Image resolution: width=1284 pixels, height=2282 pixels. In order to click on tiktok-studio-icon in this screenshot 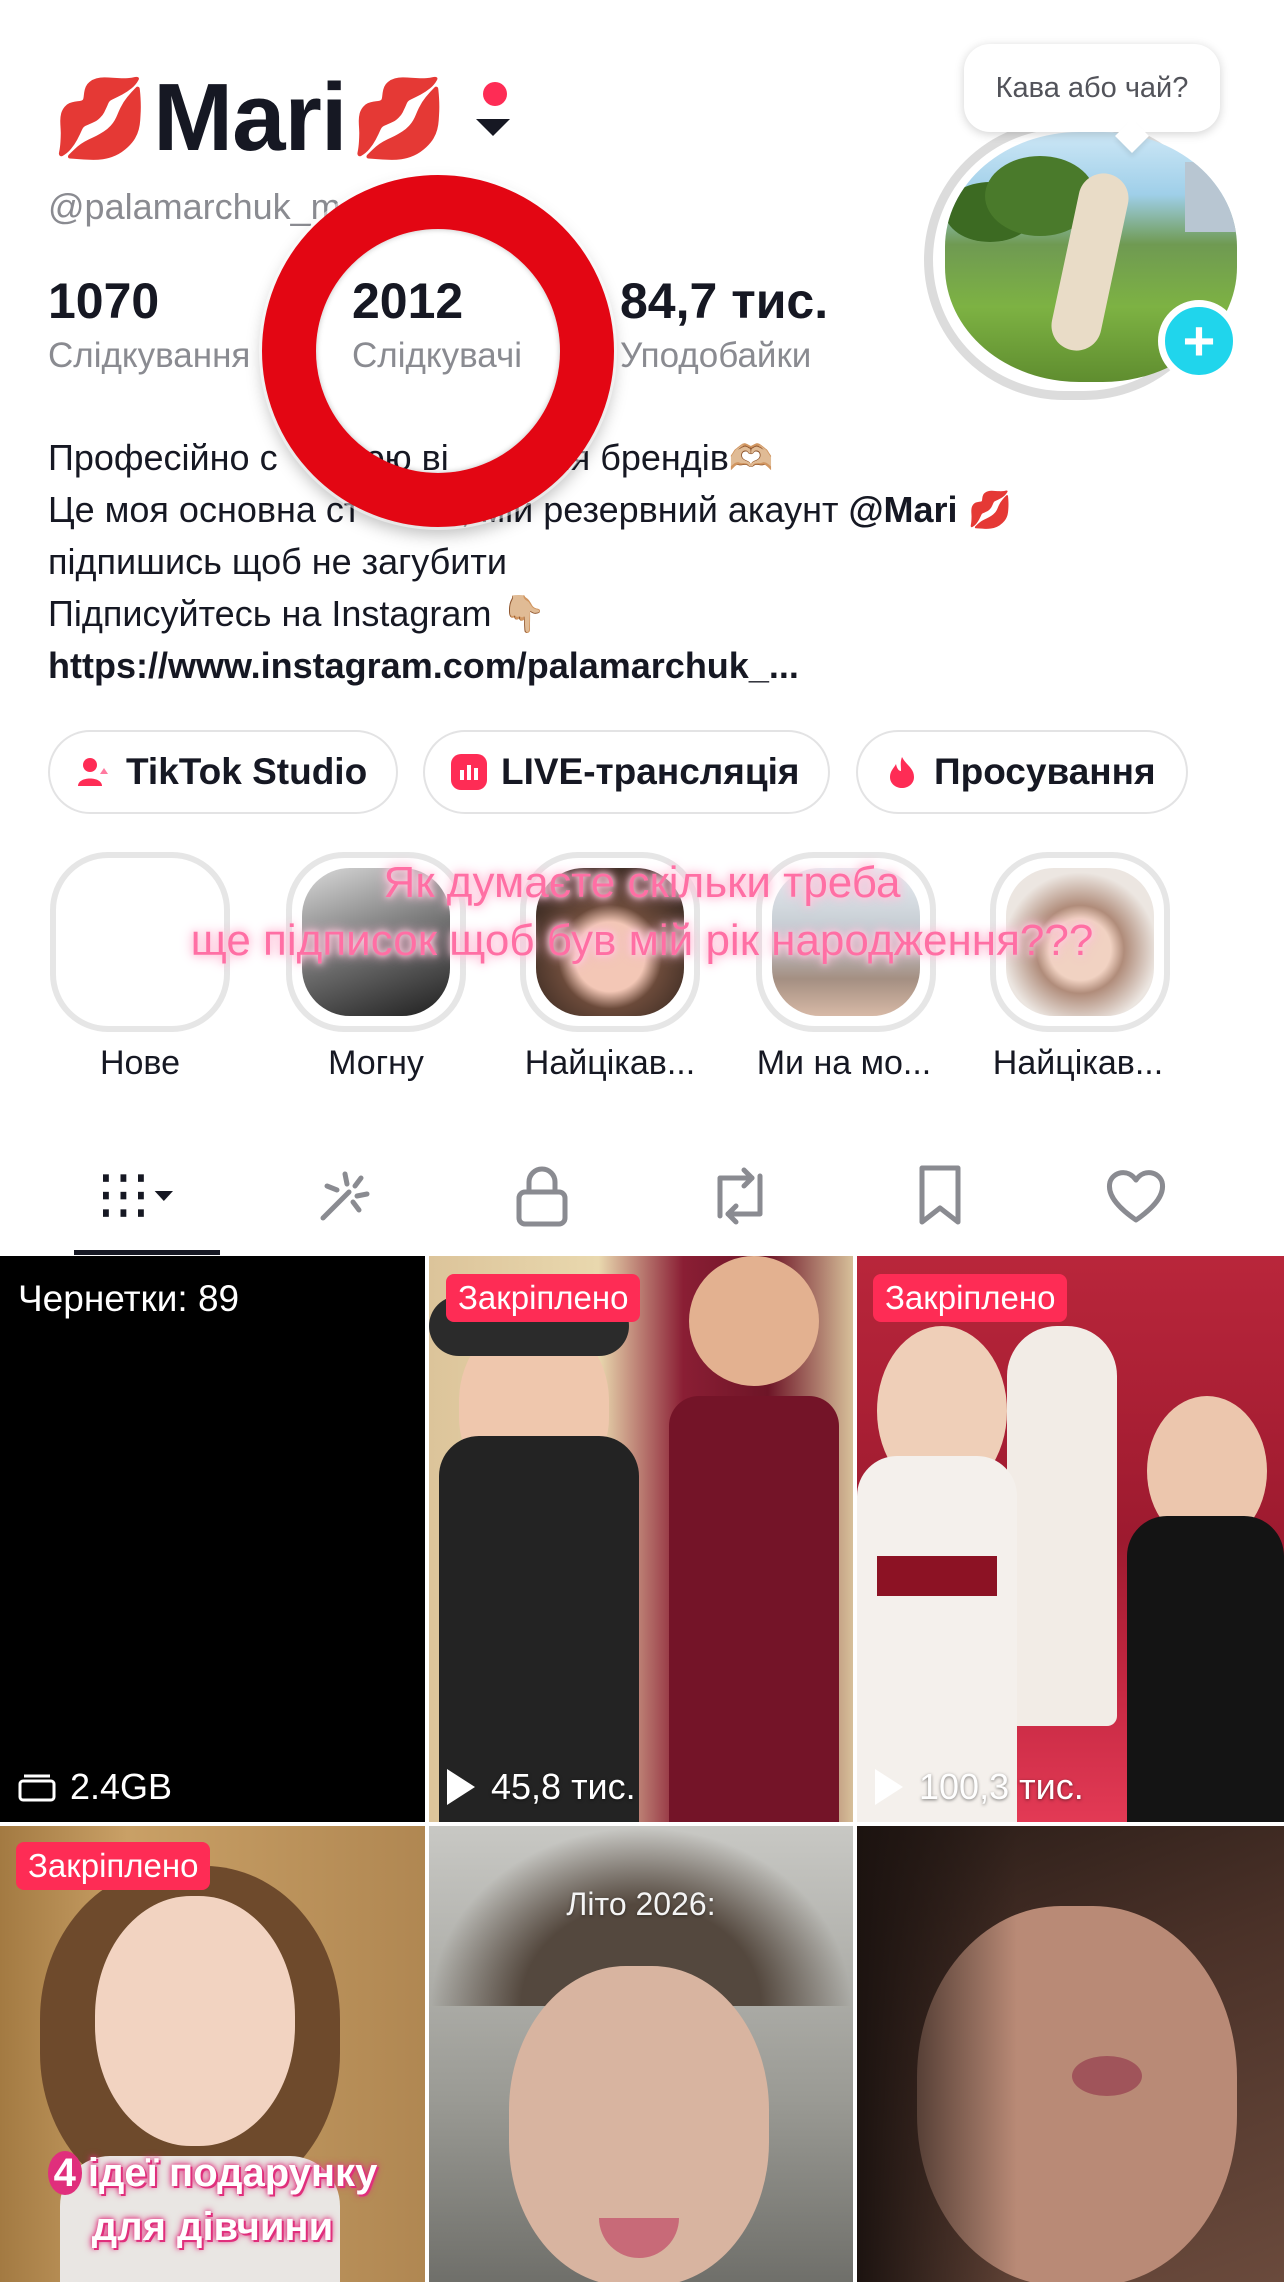, I will do `click(94, 772)`.